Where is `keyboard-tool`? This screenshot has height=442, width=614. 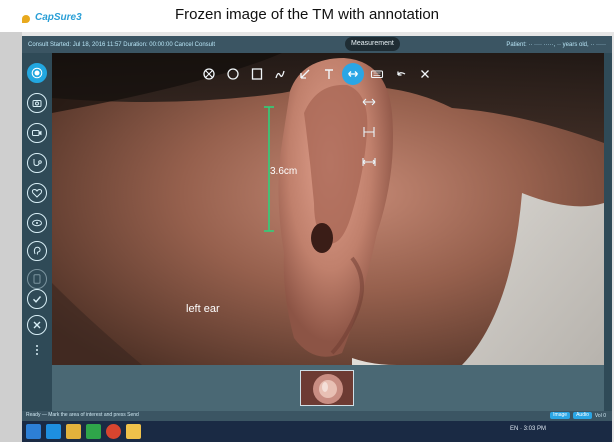 keyboard-tool is located at coordinates (377, 74).